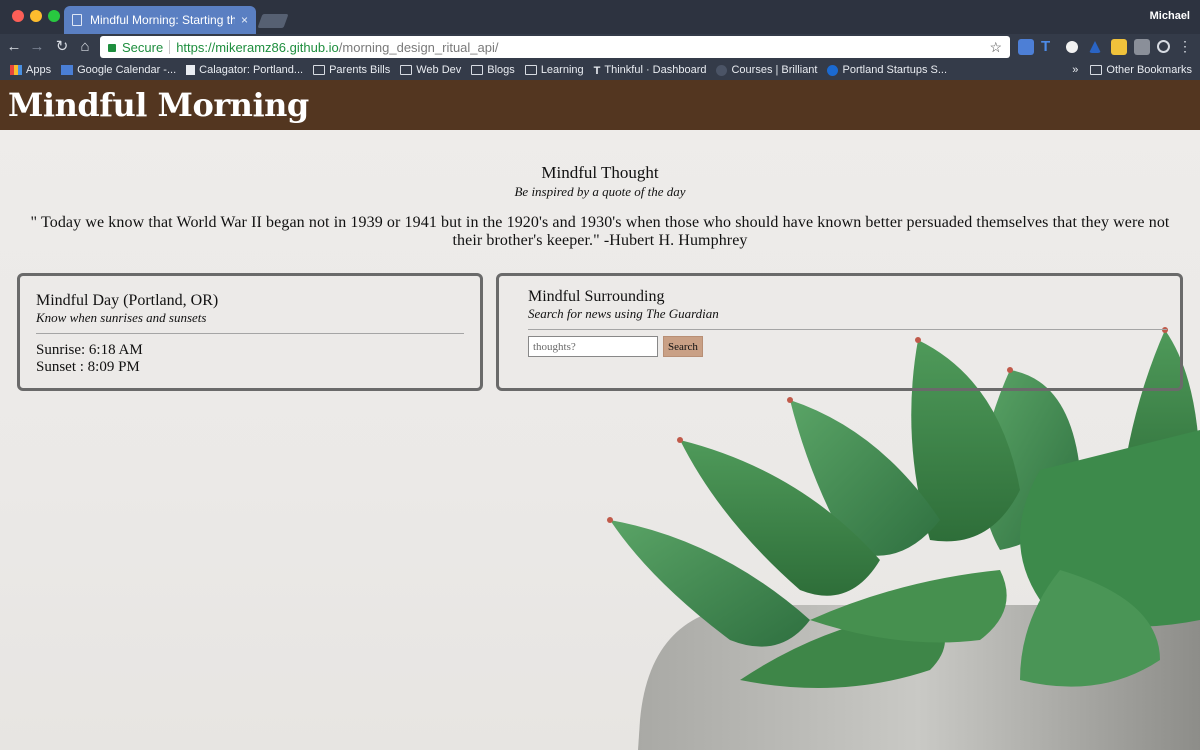 This screenshot has width=1200, height=750. What do you see at coordinates (597, 71) in the screenshot?
I see `thinkful-icon: T` at bounding box center [597, 71].